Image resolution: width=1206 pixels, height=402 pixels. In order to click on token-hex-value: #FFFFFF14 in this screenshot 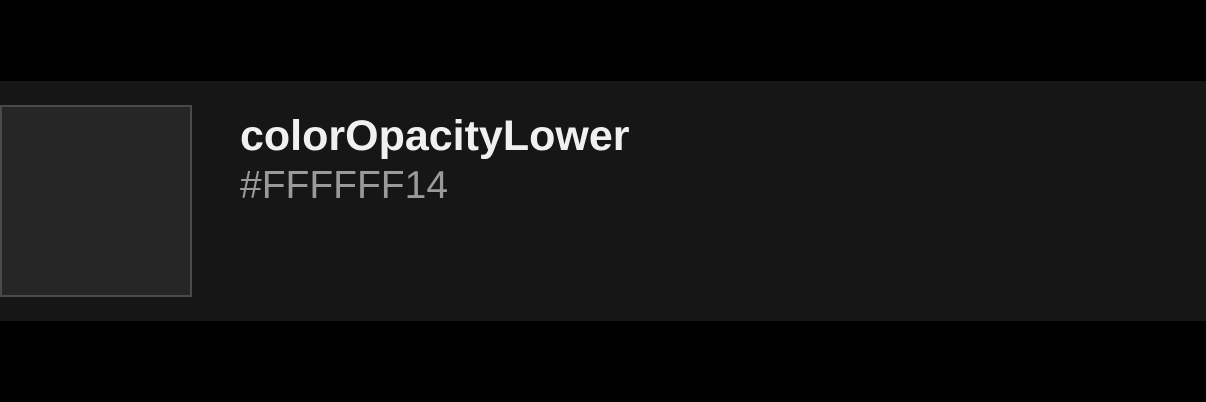, I will do `click(344, 185)`.